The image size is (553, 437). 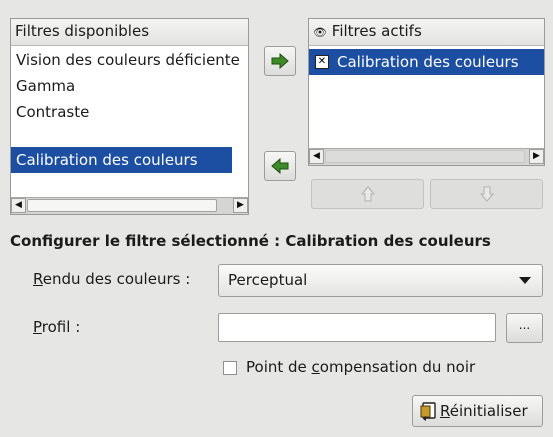 I want to click on active-filter-item-selected: ✕ Calibration des couleurs, so click(x=426, y=62).